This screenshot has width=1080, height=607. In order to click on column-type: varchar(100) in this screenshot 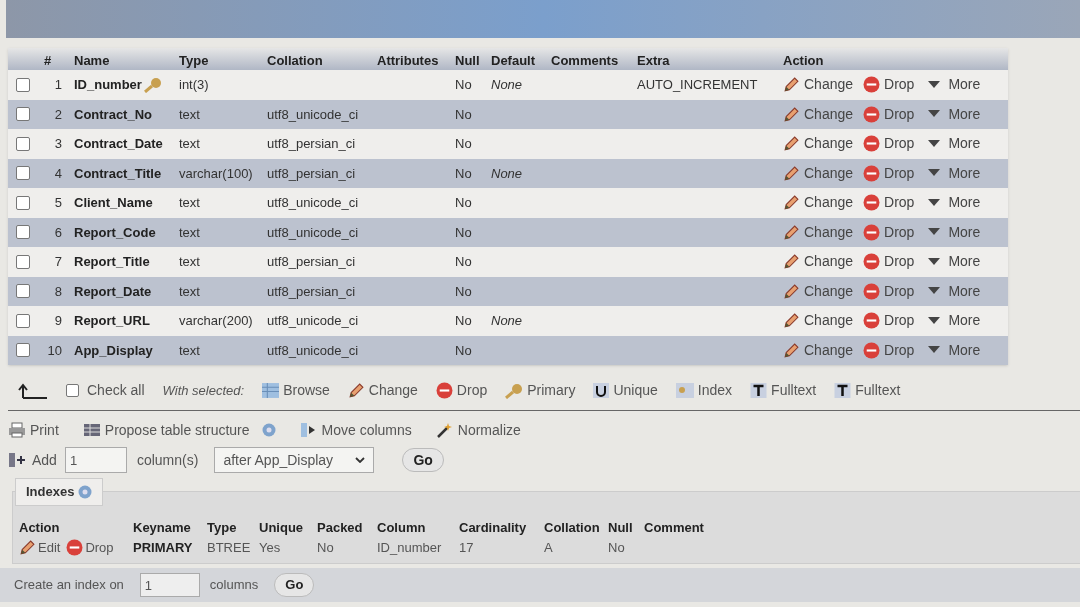, I will do `click(216, 173)`.